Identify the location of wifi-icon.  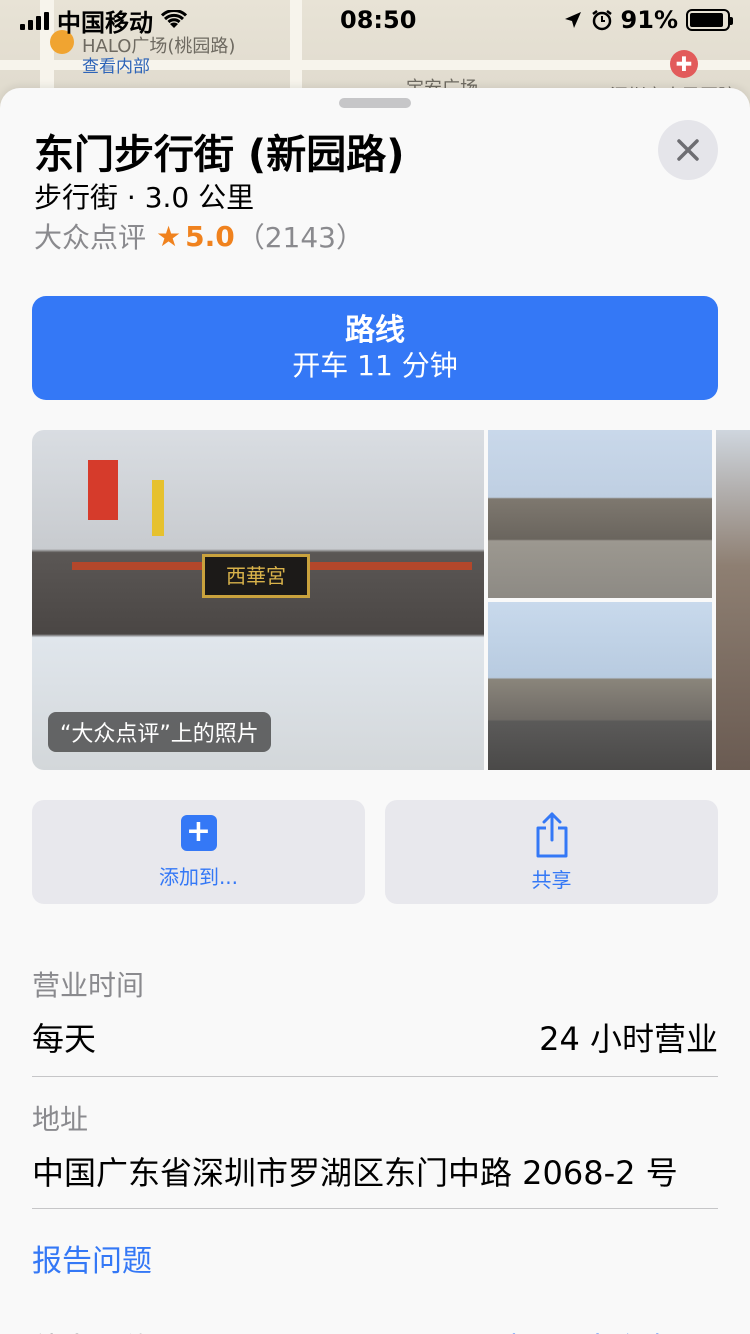
(174, 19).